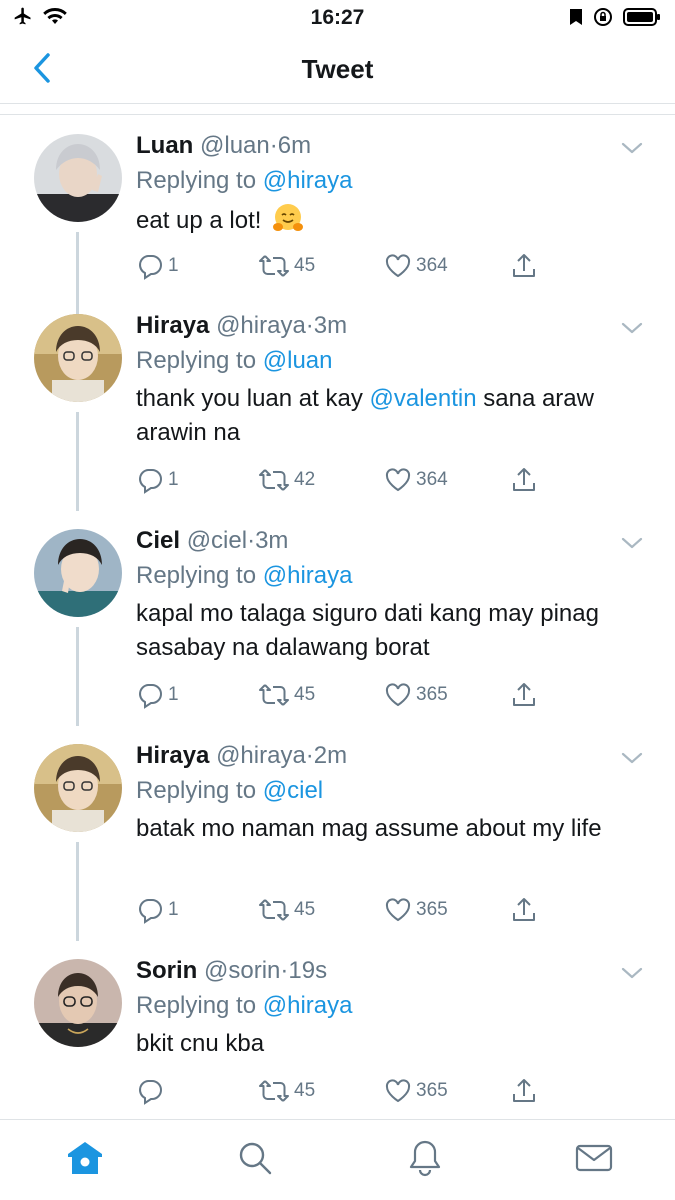 The height and width of the screenshot is (1200, 675). What do you see at coordinates (255, 1160) in the screenshot?
I see `tab-search` at bounding box center [255, 1160].